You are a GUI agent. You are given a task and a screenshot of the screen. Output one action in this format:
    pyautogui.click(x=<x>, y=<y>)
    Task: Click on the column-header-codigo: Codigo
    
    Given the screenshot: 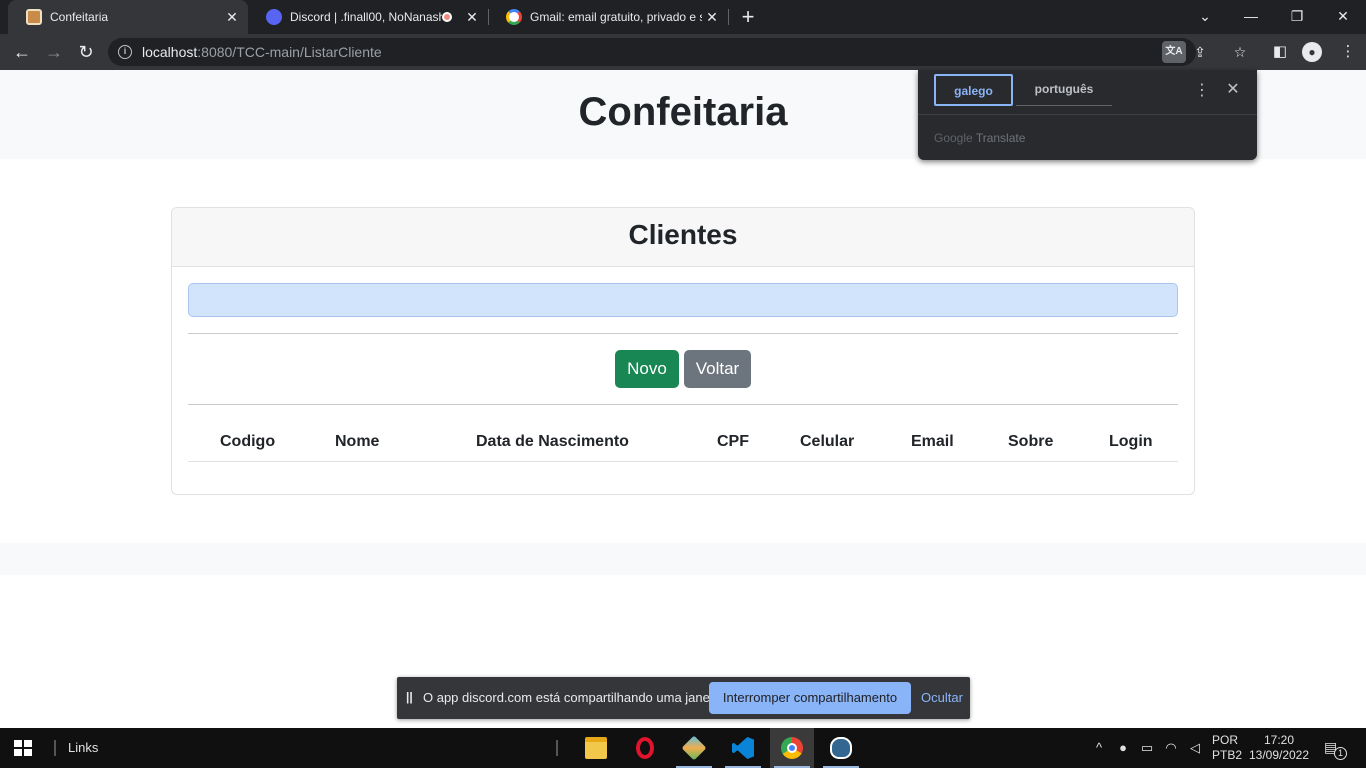 What is the action you would take?
    pyautogui.click(x=248, y=441)
    